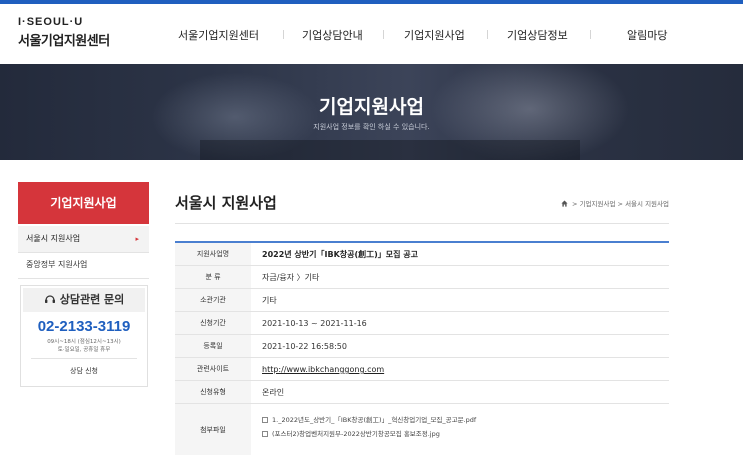 This screenshot has height=455, width=743. What do you see at coordinates (273, 392) in the screenshot?
I see `application-type: 온라인` at bounding box center [273, 392].